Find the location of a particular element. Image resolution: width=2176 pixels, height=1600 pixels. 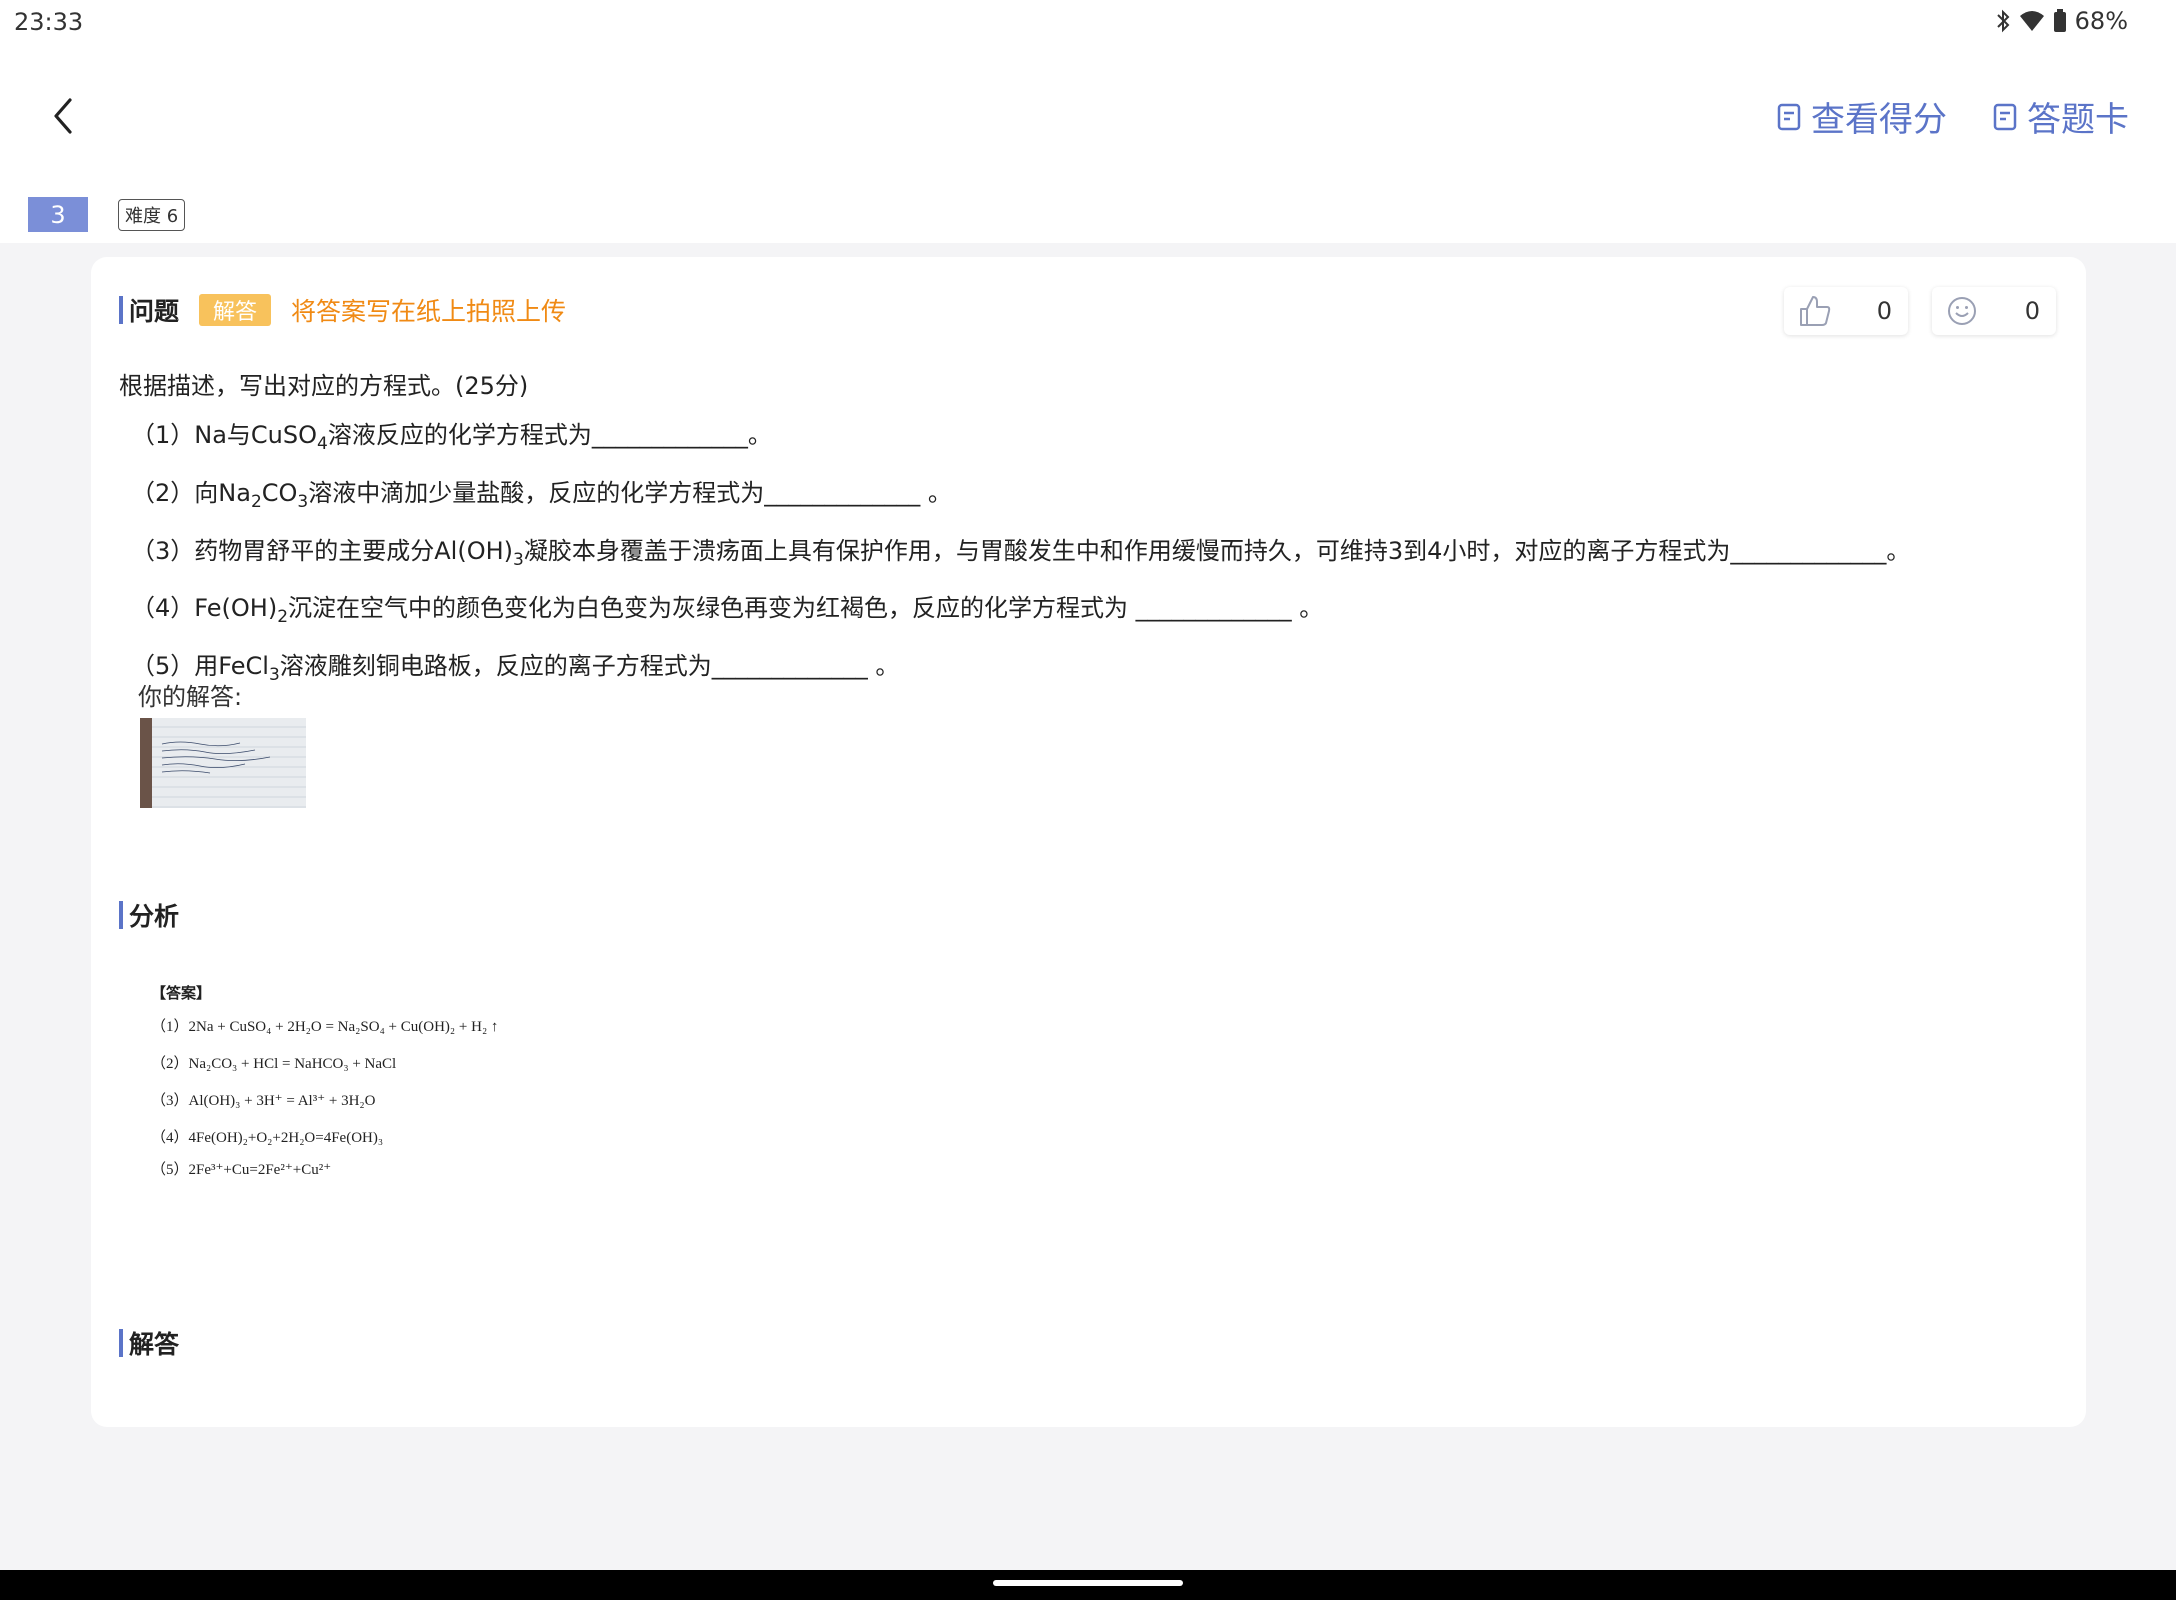

chevron-left-icon is located at coordinates (63, 116).